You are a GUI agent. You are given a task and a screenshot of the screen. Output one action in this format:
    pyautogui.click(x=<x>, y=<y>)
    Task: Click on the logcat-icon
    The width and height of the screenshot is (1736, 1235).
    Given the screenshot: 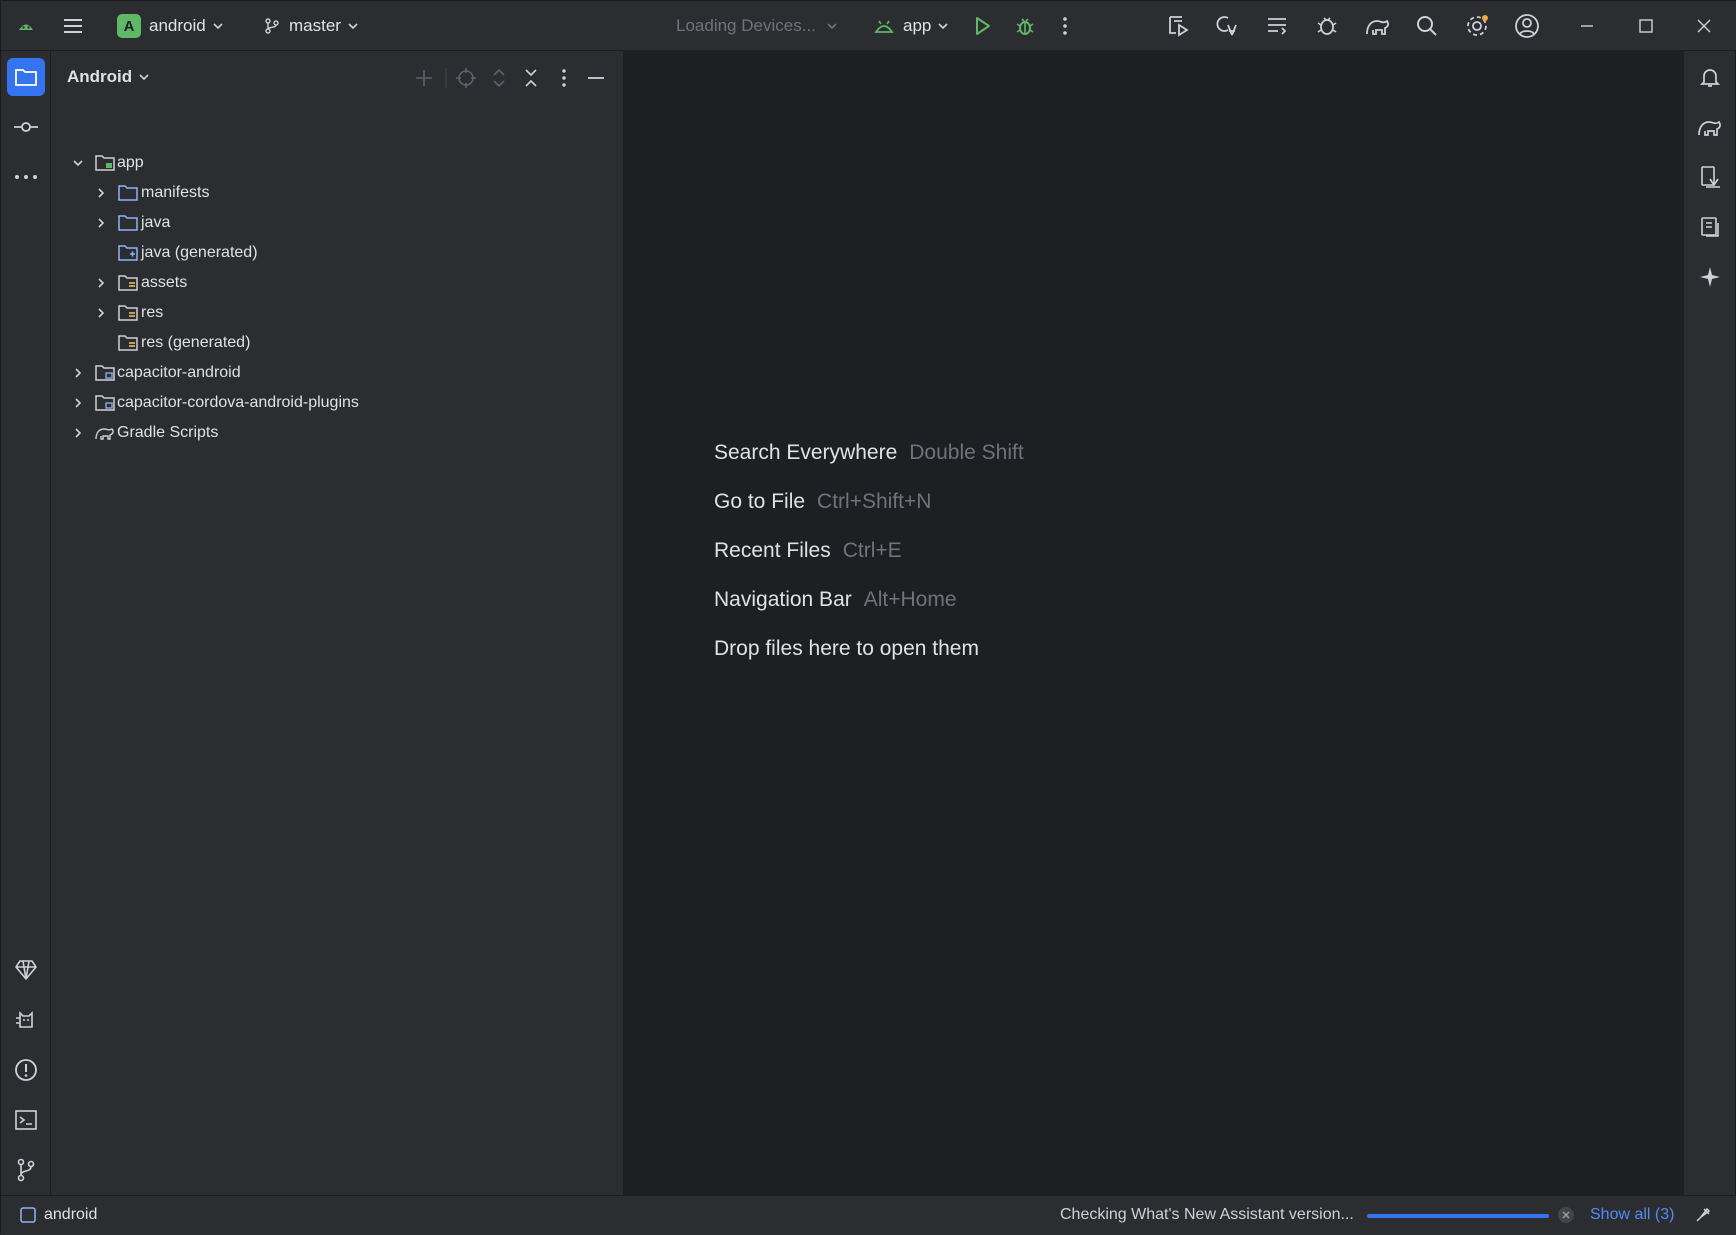 What is the action you would take?
    pyautogui.click(x=24, y=1019)
    